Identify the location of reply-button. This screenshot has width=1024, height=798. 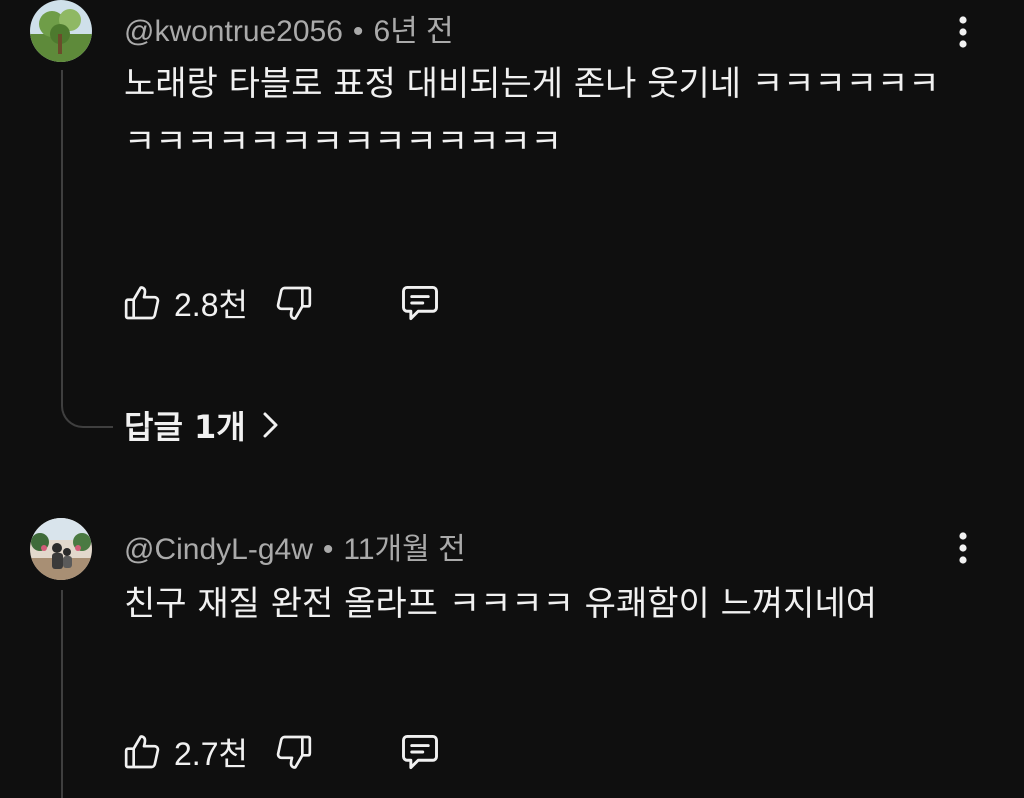
(420, 752).